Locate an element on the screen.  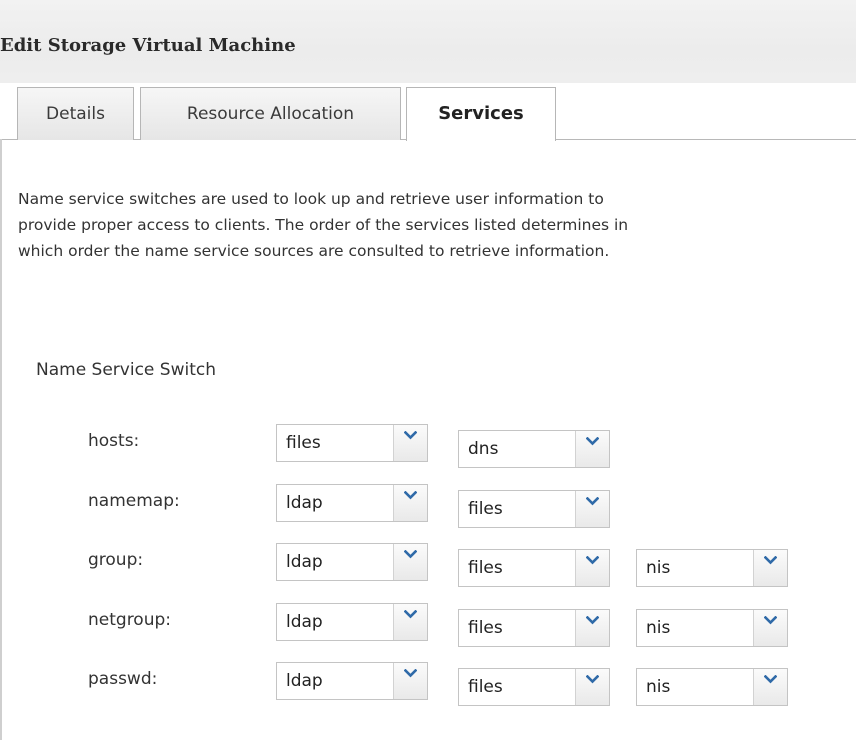
row-label-hosts: hosts: is located at coordinates (114, 441).